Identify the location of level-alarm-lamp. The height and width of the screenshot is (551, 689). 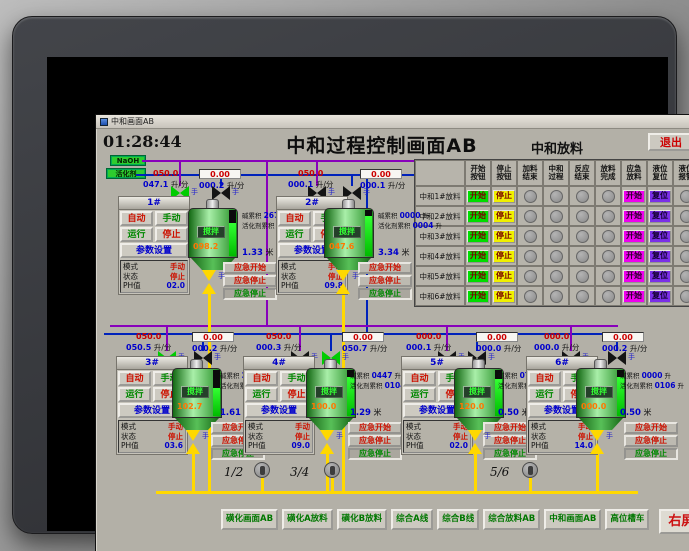
(684, 296).